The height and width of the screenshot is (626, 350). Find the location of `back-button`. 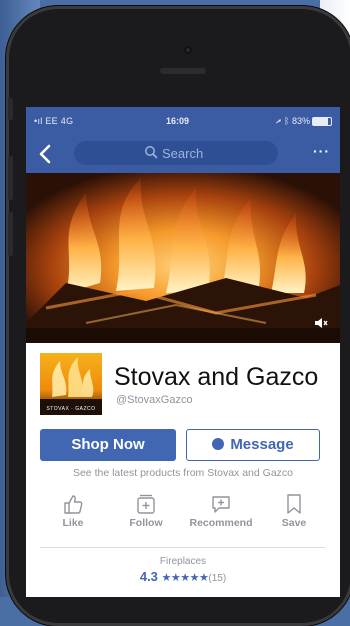

back-button is located at coordinates (49, 153).